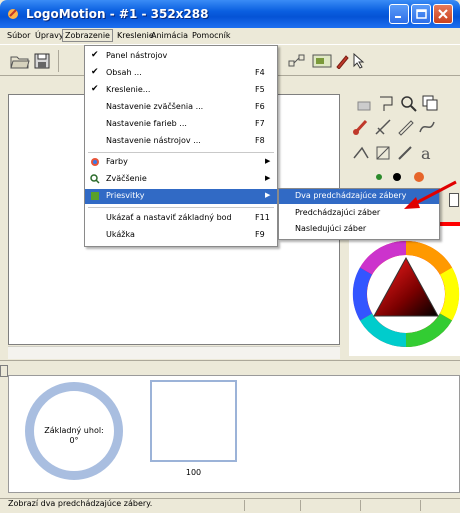 The width and height of the screenshot is (460, 513). What do you see at coordinates (169, 35) in the screenshot?
I see `menu-animation: Animácia` at bounding box center [169, 35].